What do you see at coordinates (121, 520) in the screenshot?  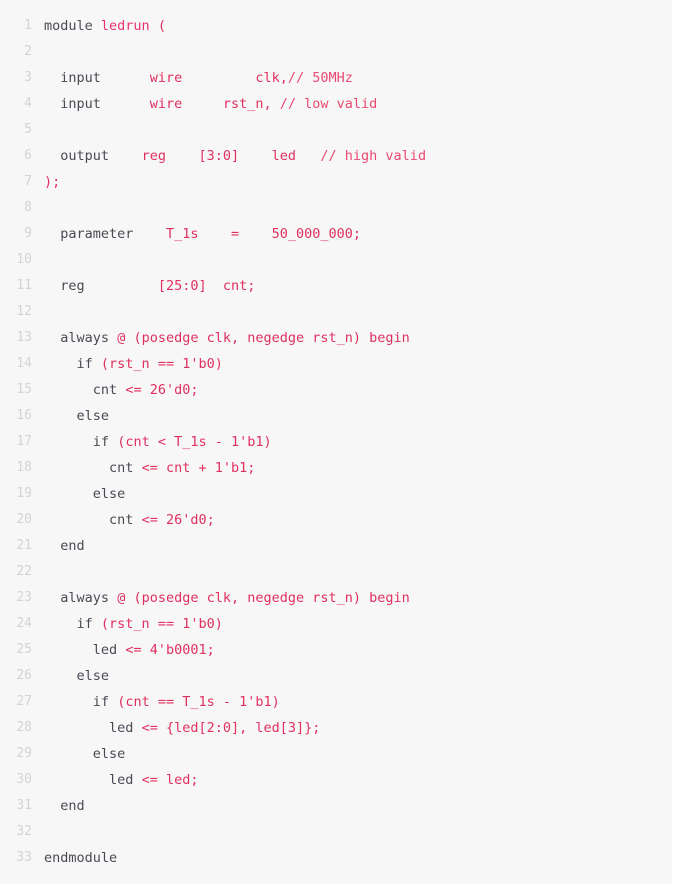 I see `code-token: cnt` at bounding box center [121, 520].